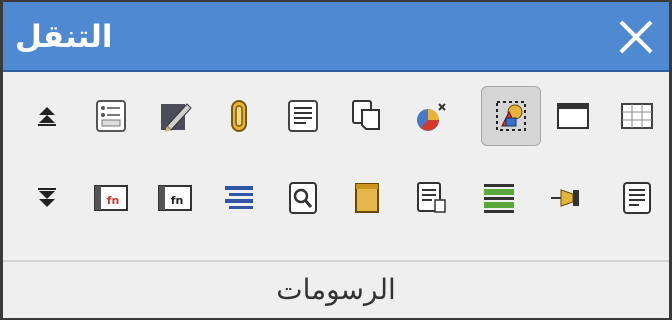 This screenshot has height=320, width=672. I want to click on insert-field-icon, so click(431, 197).